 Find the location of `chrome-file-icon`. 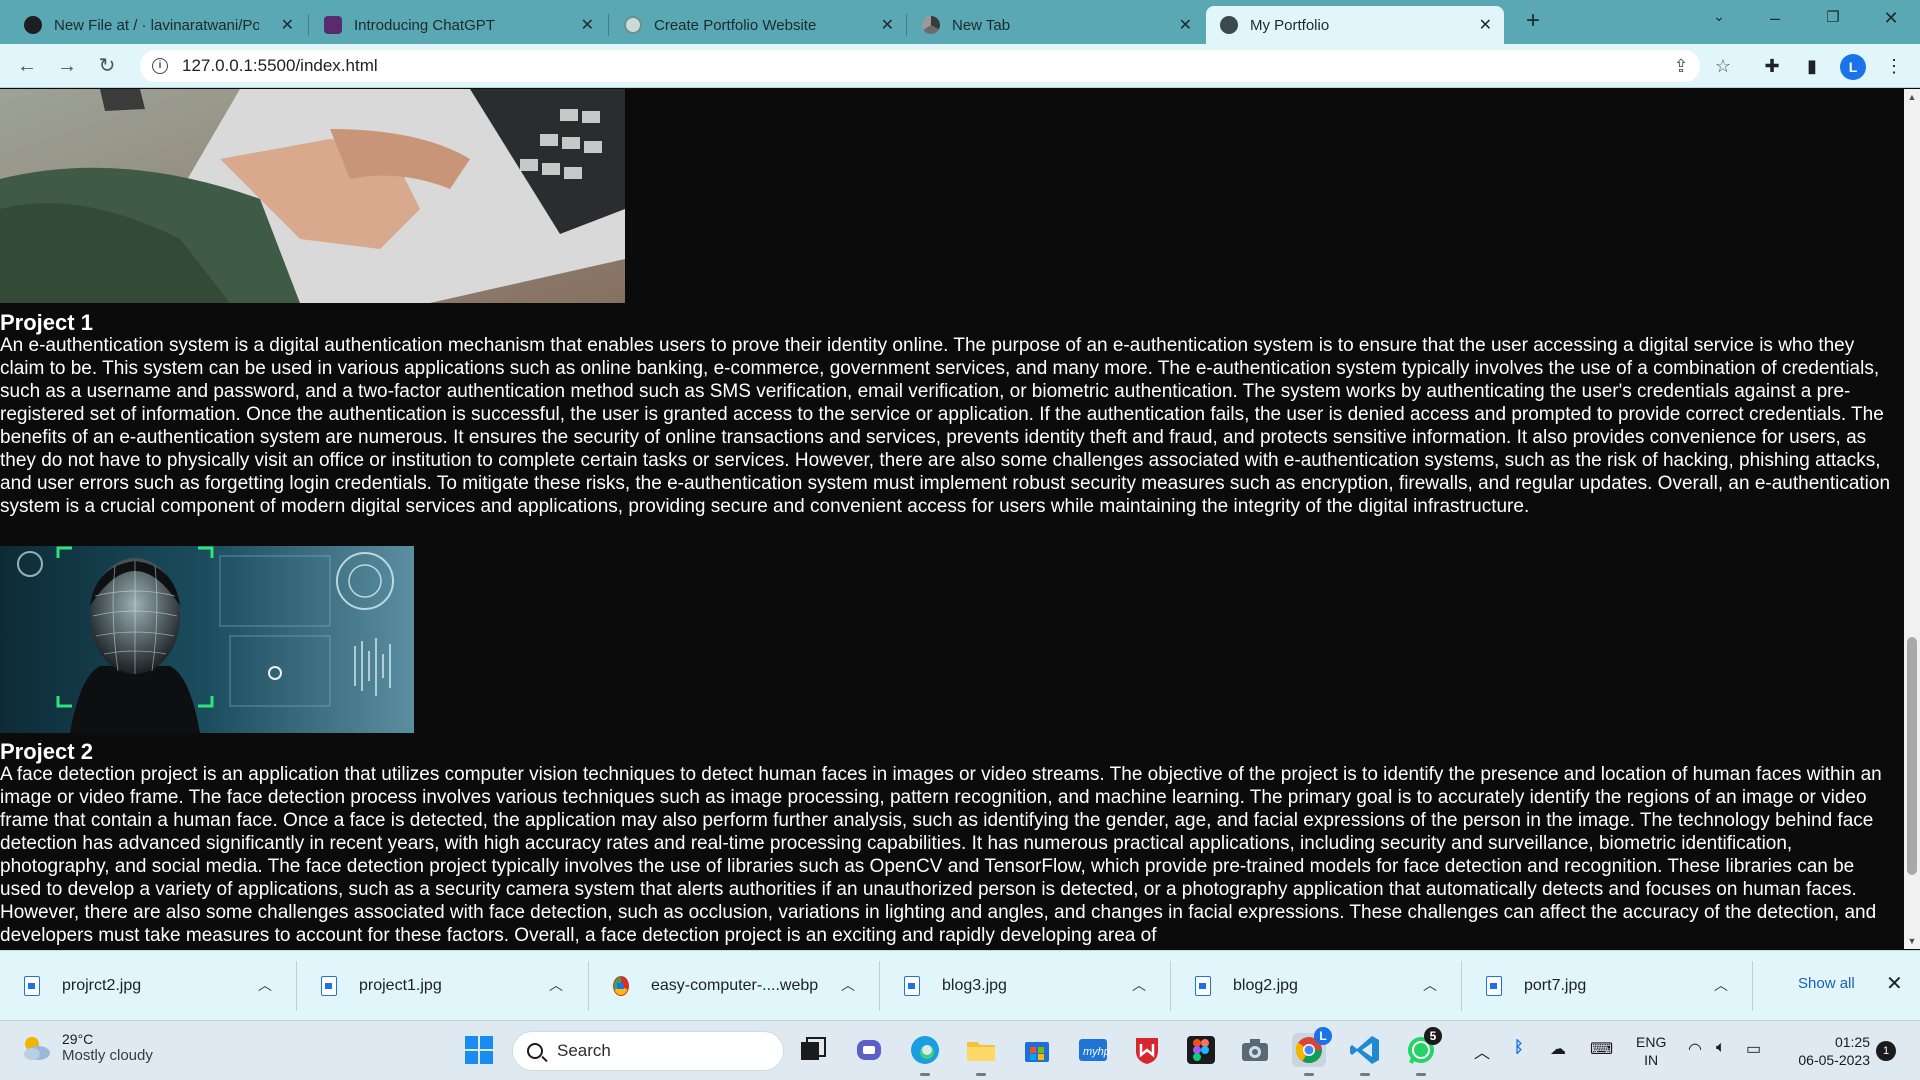

chrome-file-icon is located at coordinates (621, 986).